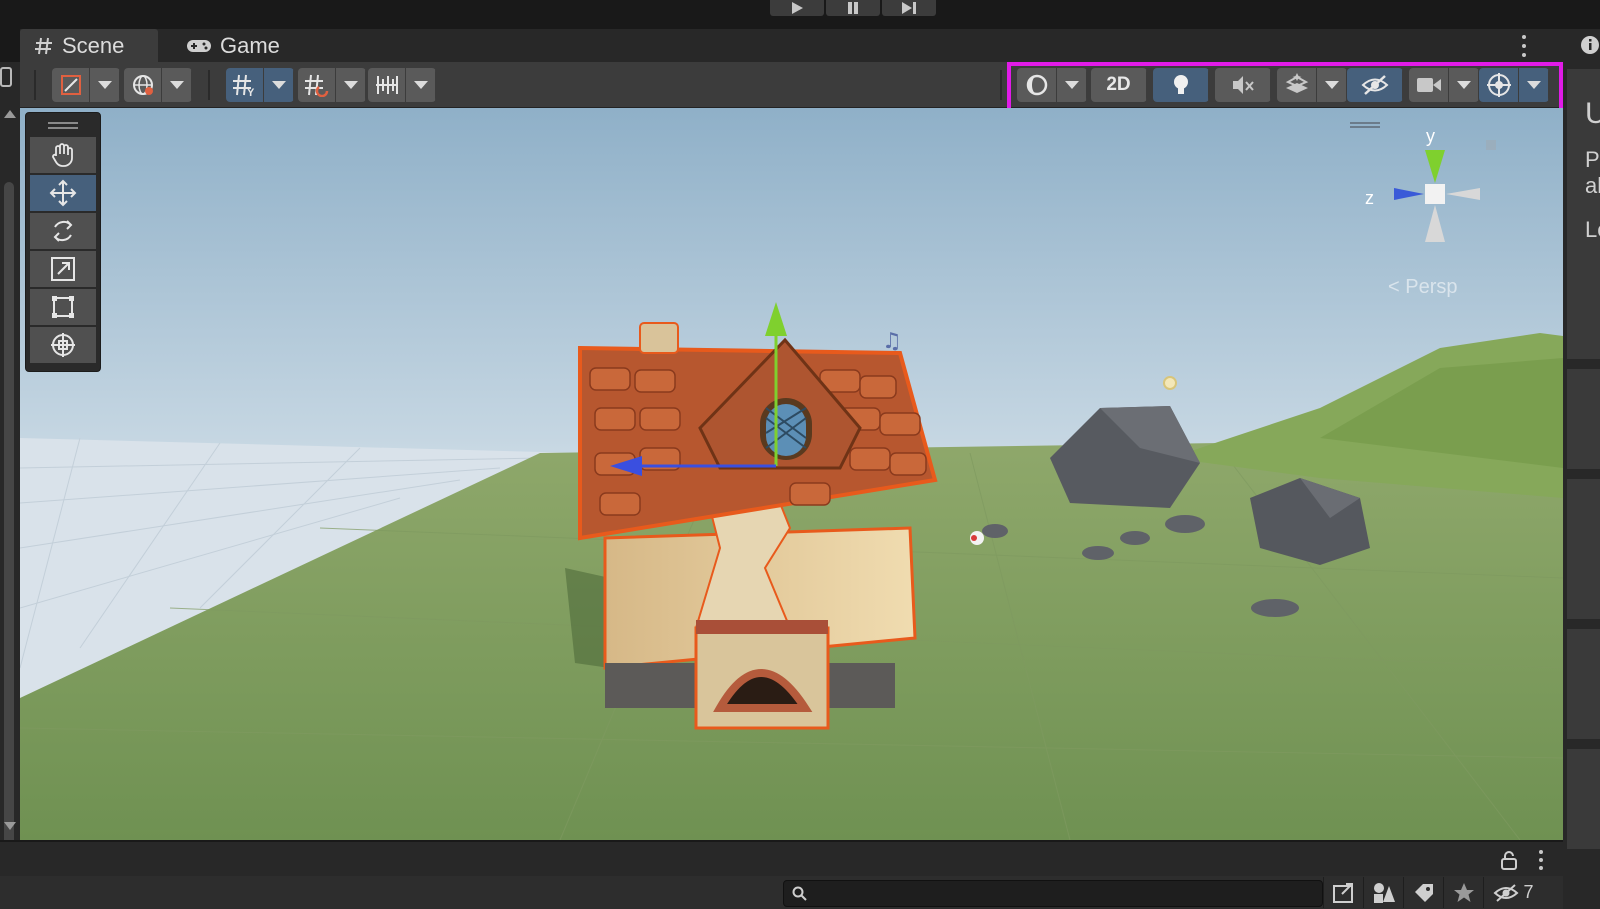 Image resolution: width=1600 pixels, height=909 pixels. I want to click on tool-handle-group, so click(86, 85).